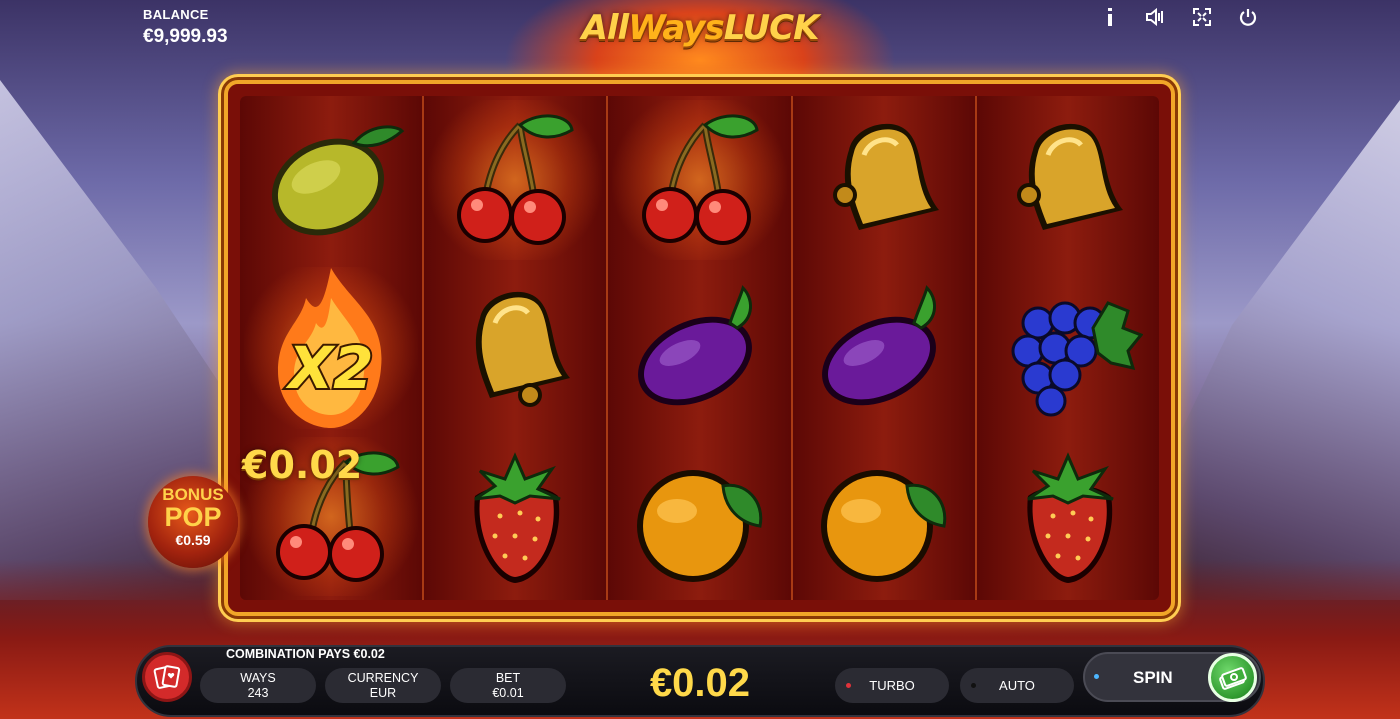 The height and width of the screenshot is (719, 1400). I want to click on top-toolbar, so click(1179, 17).